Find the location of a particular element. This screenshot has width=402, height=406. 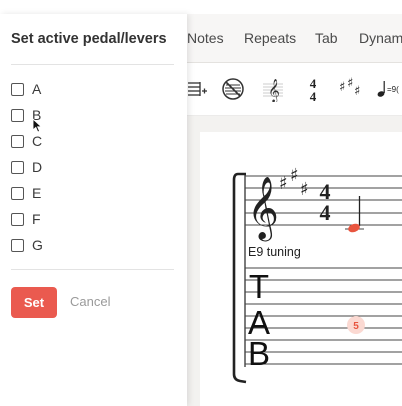

mouse-cursor-icon is located at coordinates (37, 125).